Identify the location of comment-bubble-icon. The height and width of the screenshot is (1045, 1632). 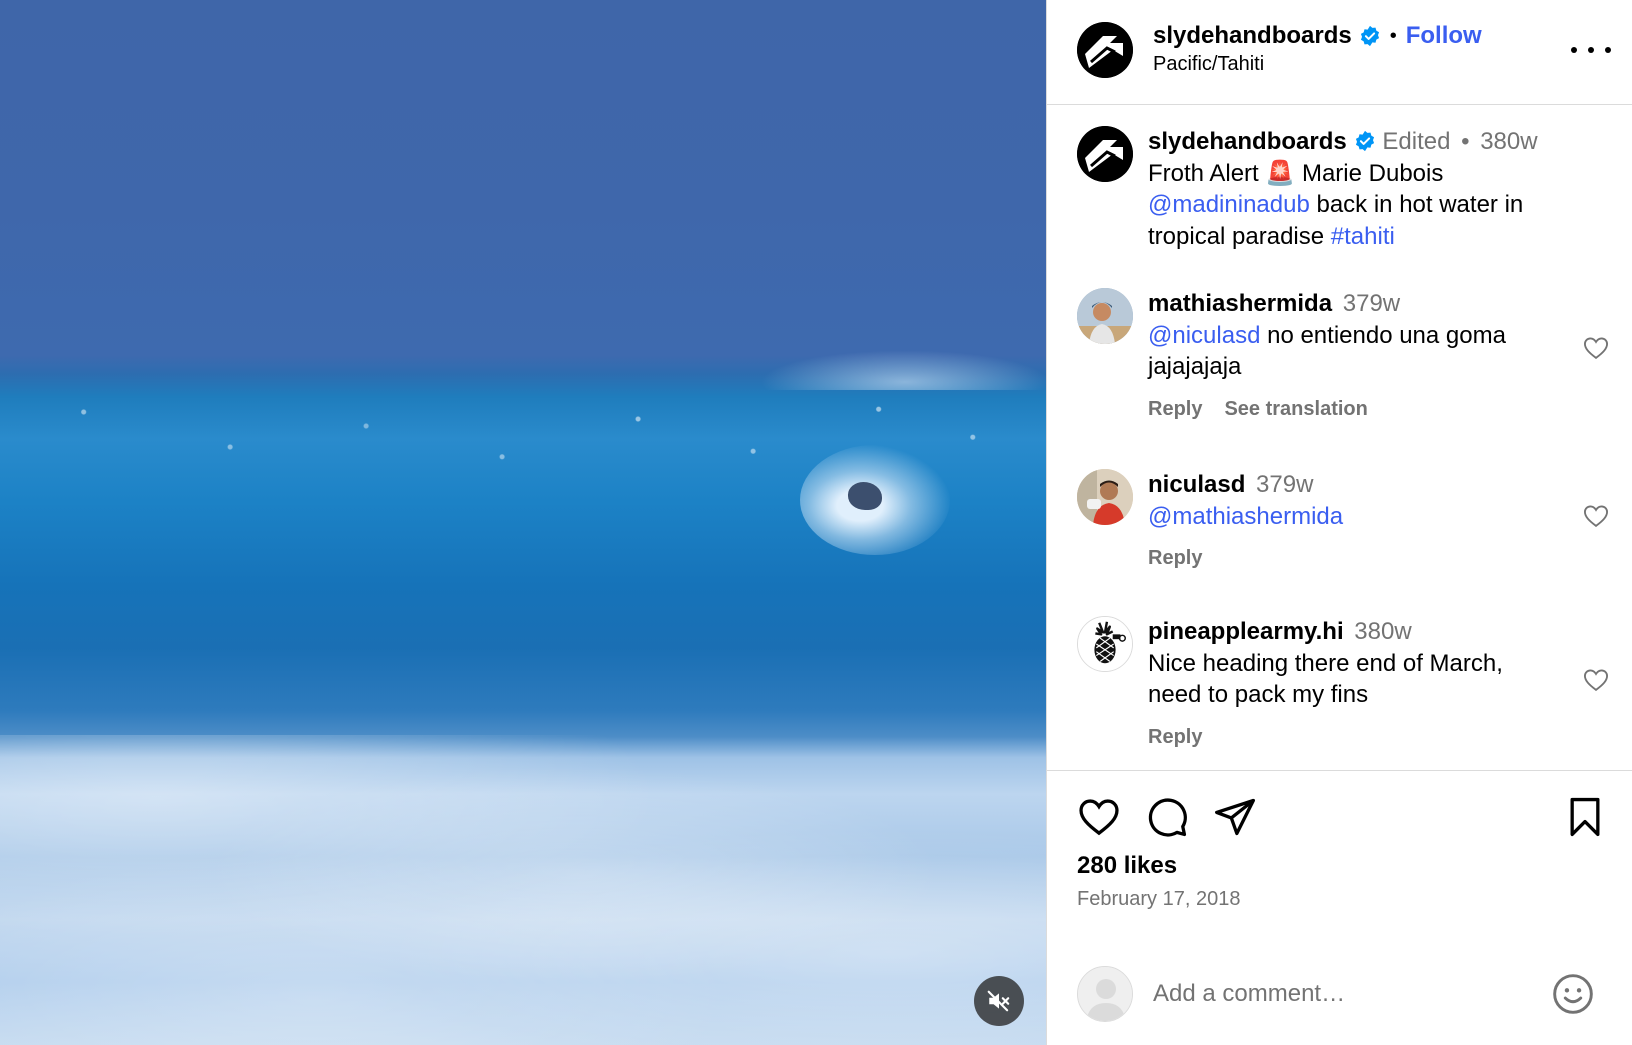
(1167, 817).